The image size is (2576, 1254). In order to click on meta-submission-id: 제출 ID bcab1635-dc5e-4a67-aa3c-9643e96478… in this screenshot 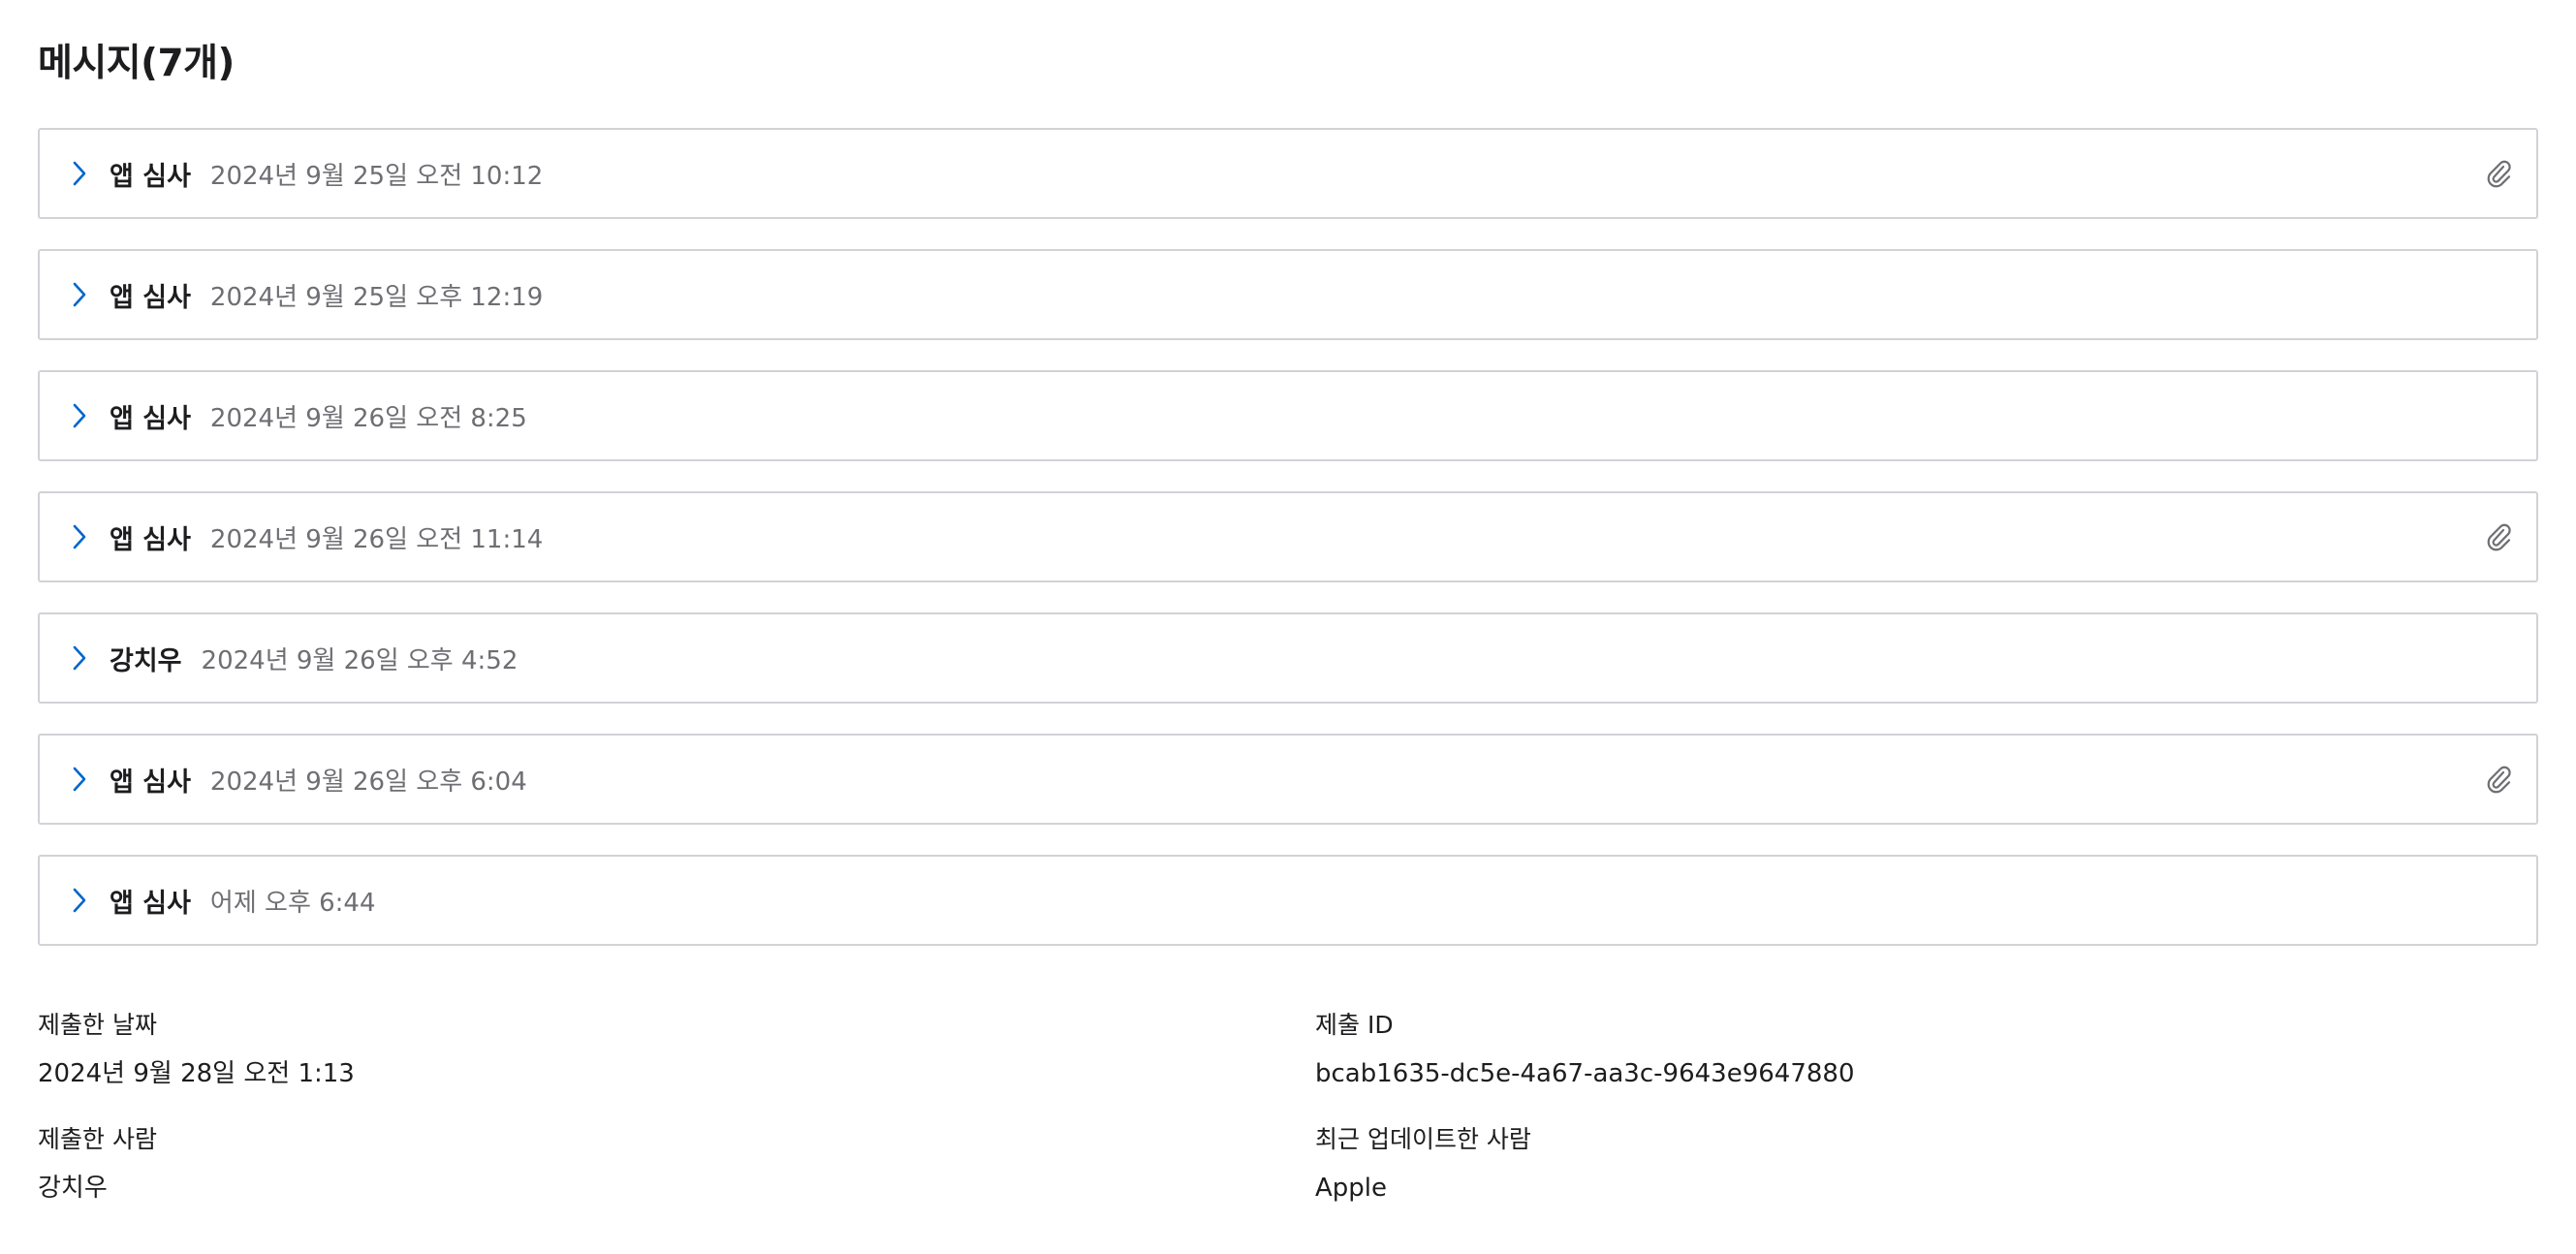, I will do `click(1926, 1049)`.